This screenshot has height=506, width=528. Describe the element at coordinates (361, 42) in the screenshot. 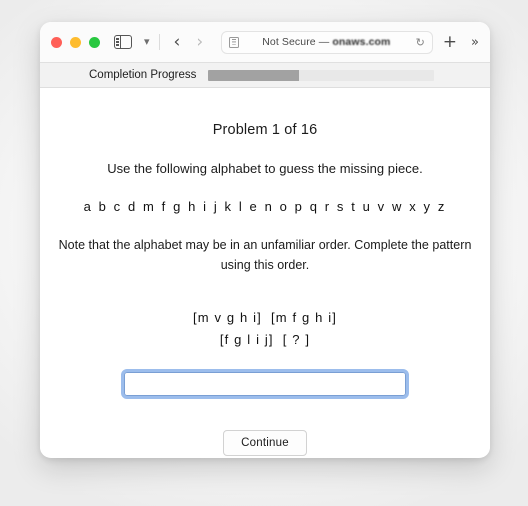

I see `address-bar-domain: onaws.com` at that location.